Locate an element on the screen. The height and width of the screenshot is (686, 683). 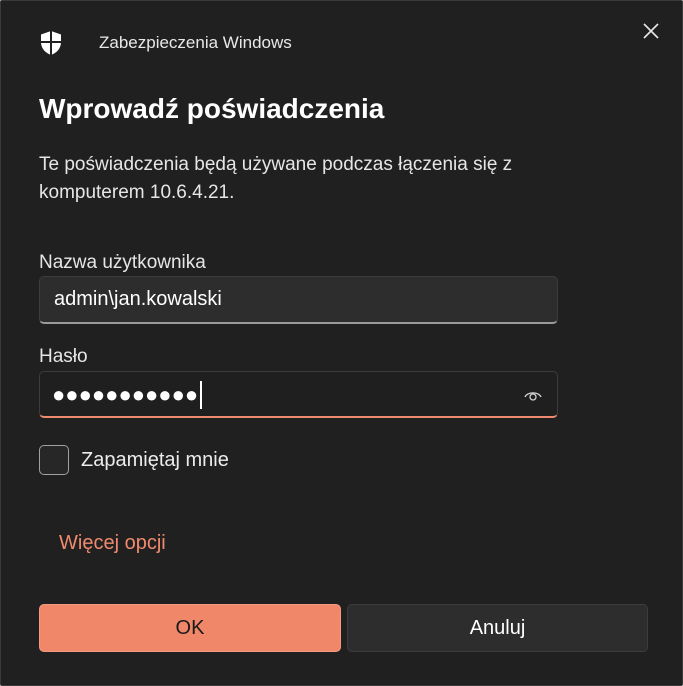
username-label: Nazwa użytkownika is located at coordinates (122, 262).